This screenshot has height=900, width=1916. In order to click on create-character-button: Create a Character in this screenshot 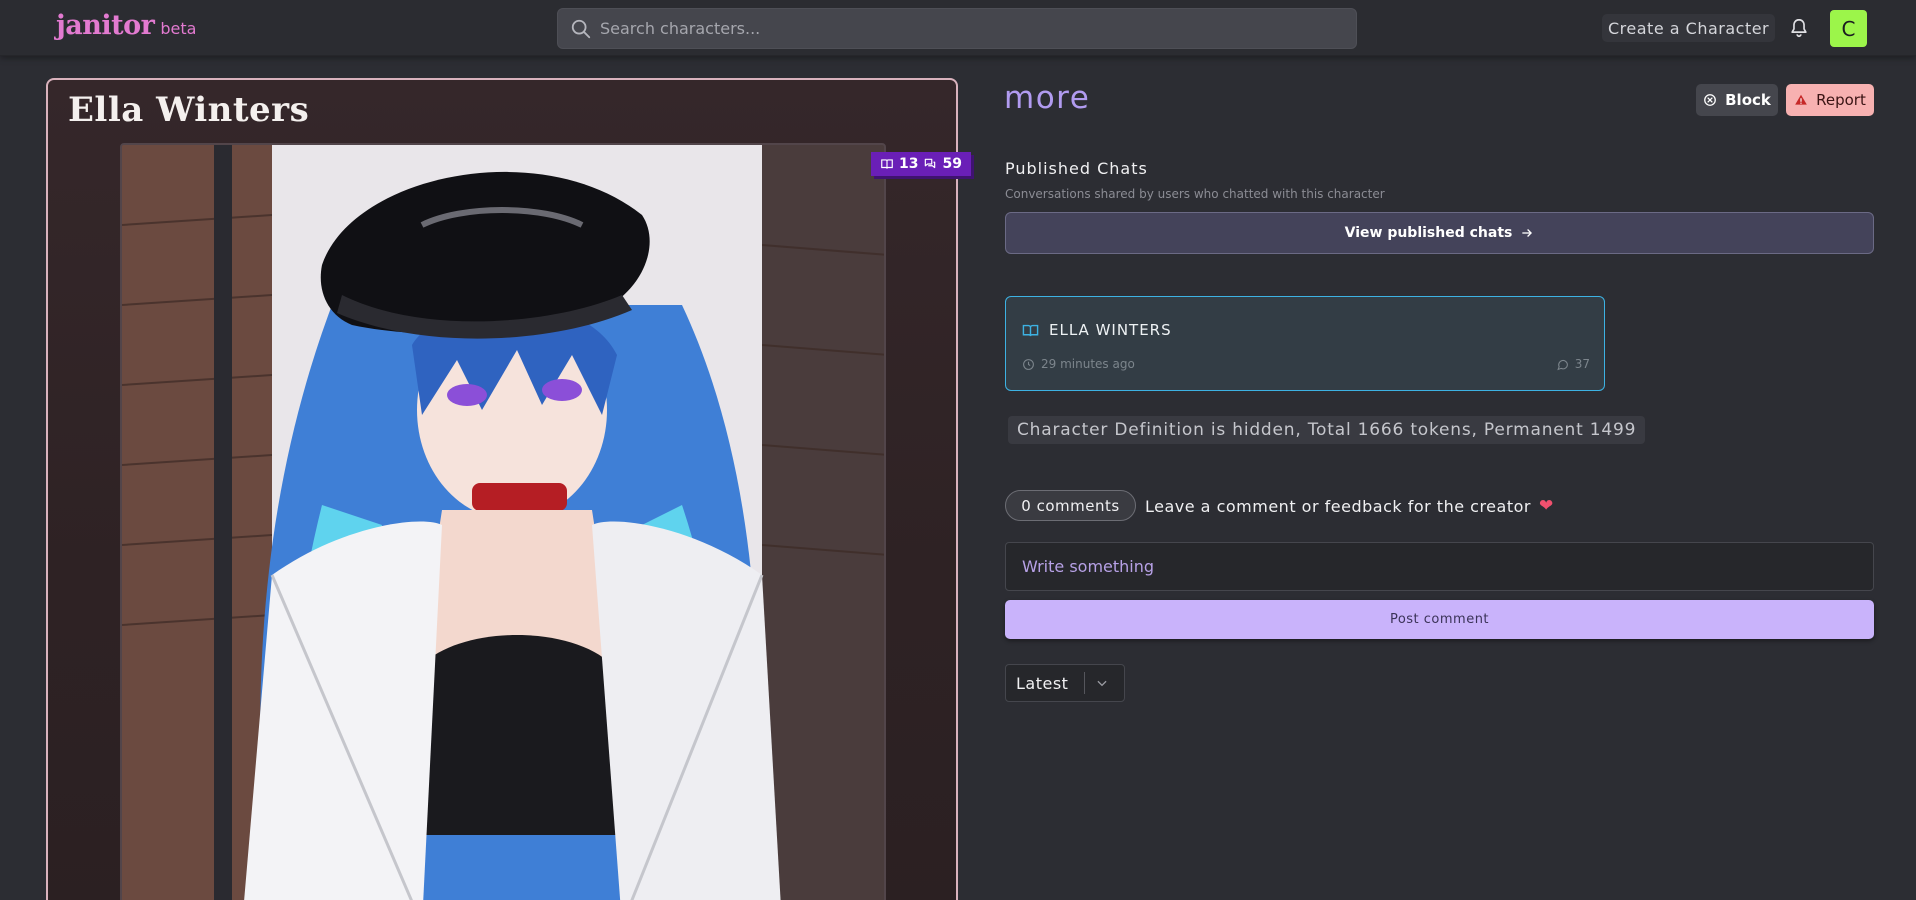, I will do `click(1689, 28)`.